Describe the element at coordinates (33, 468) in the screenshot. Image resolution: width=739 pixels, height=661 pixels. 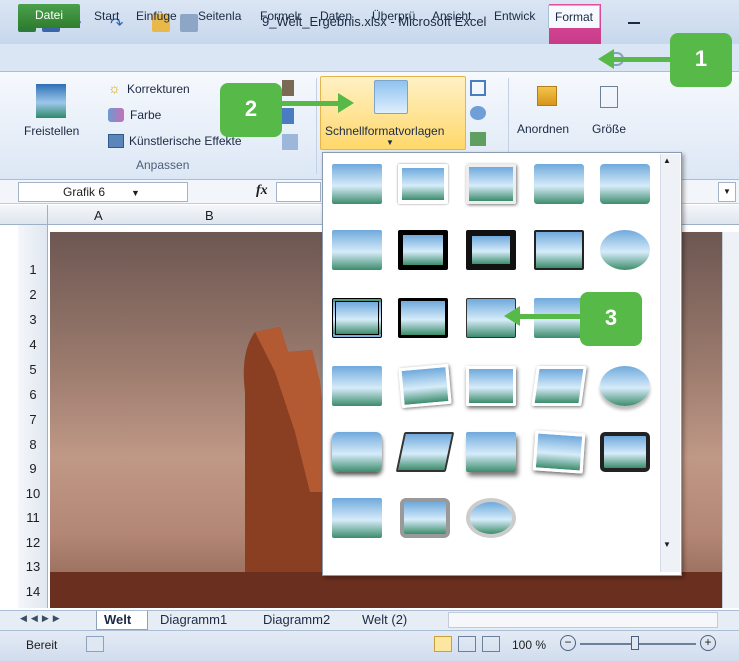
I see `row-header: 9` at that location.